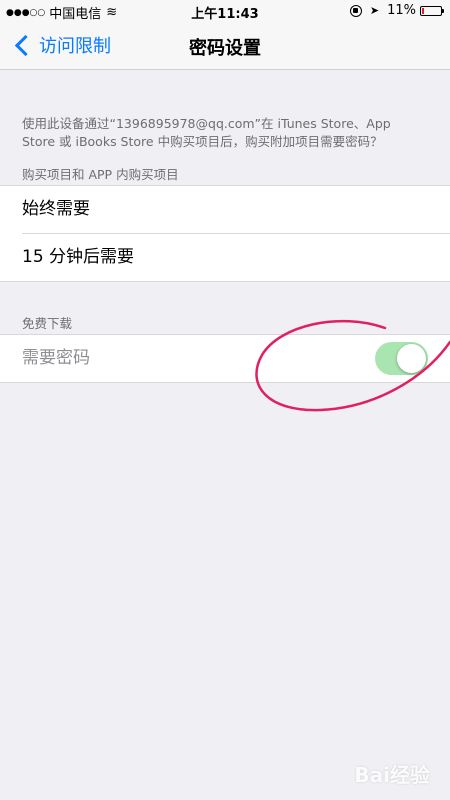  Describe the element at coordinates (355, 10) in the screenshot. I see `orientation-lock-icon` at that location.